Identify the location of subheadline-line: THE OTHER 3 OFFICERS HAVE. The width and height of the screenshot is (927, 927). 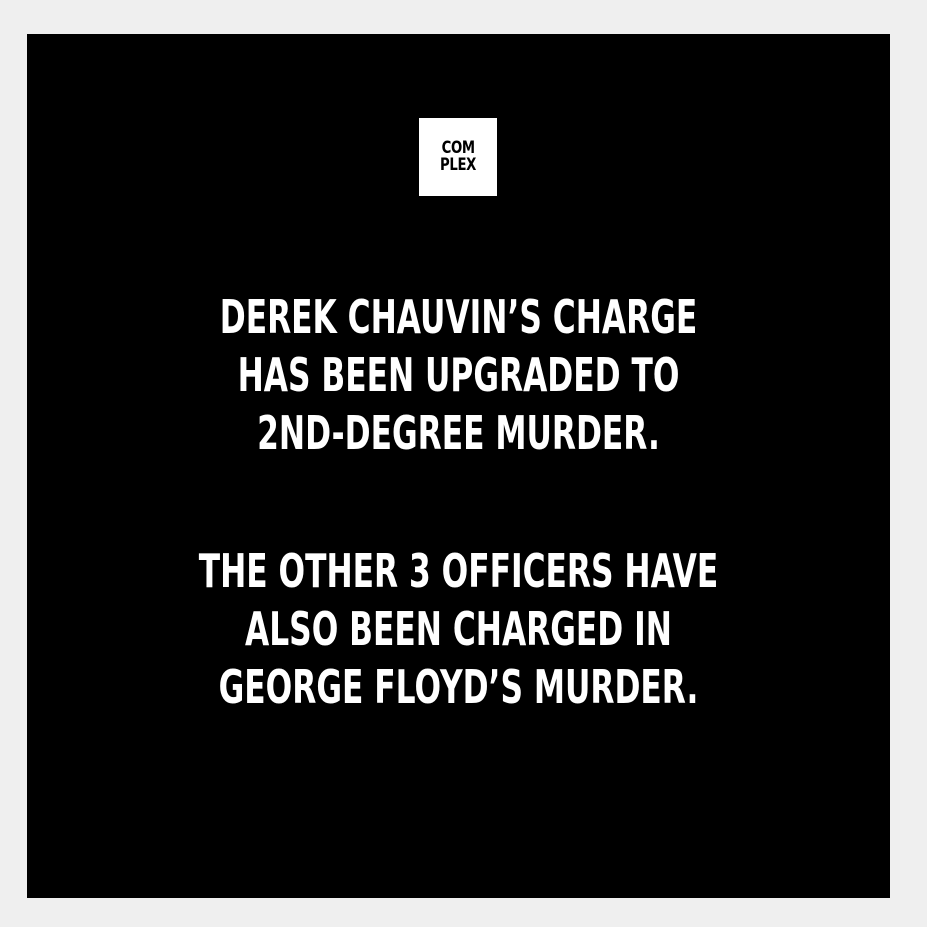
(458, 571).